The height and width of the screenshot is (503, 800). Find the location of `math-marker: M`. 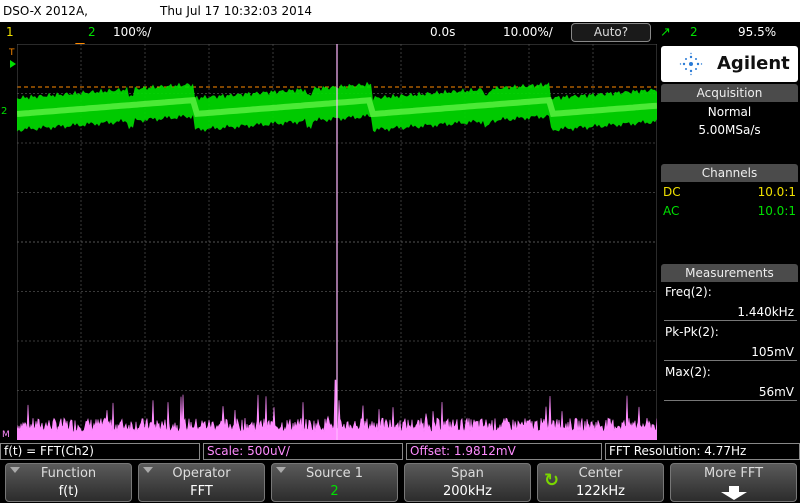

math-marker: M is located at coordinates (6, 435).